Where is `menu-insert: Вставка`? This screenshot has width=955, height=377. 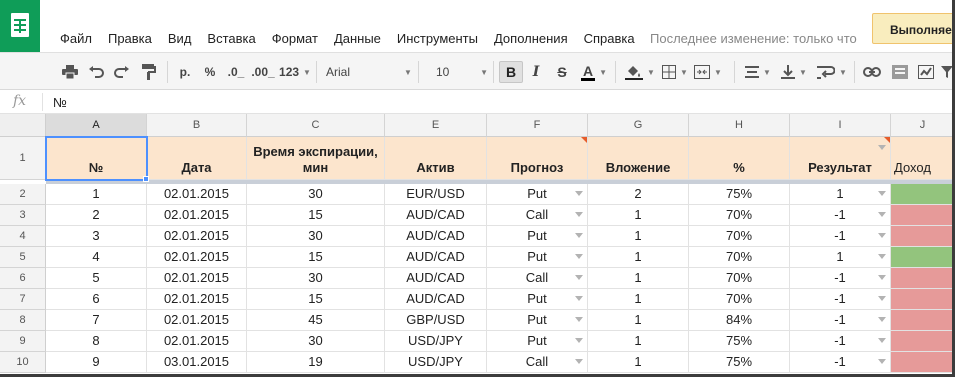
menu-insert: Вставка is located at coordinates (231, 38).